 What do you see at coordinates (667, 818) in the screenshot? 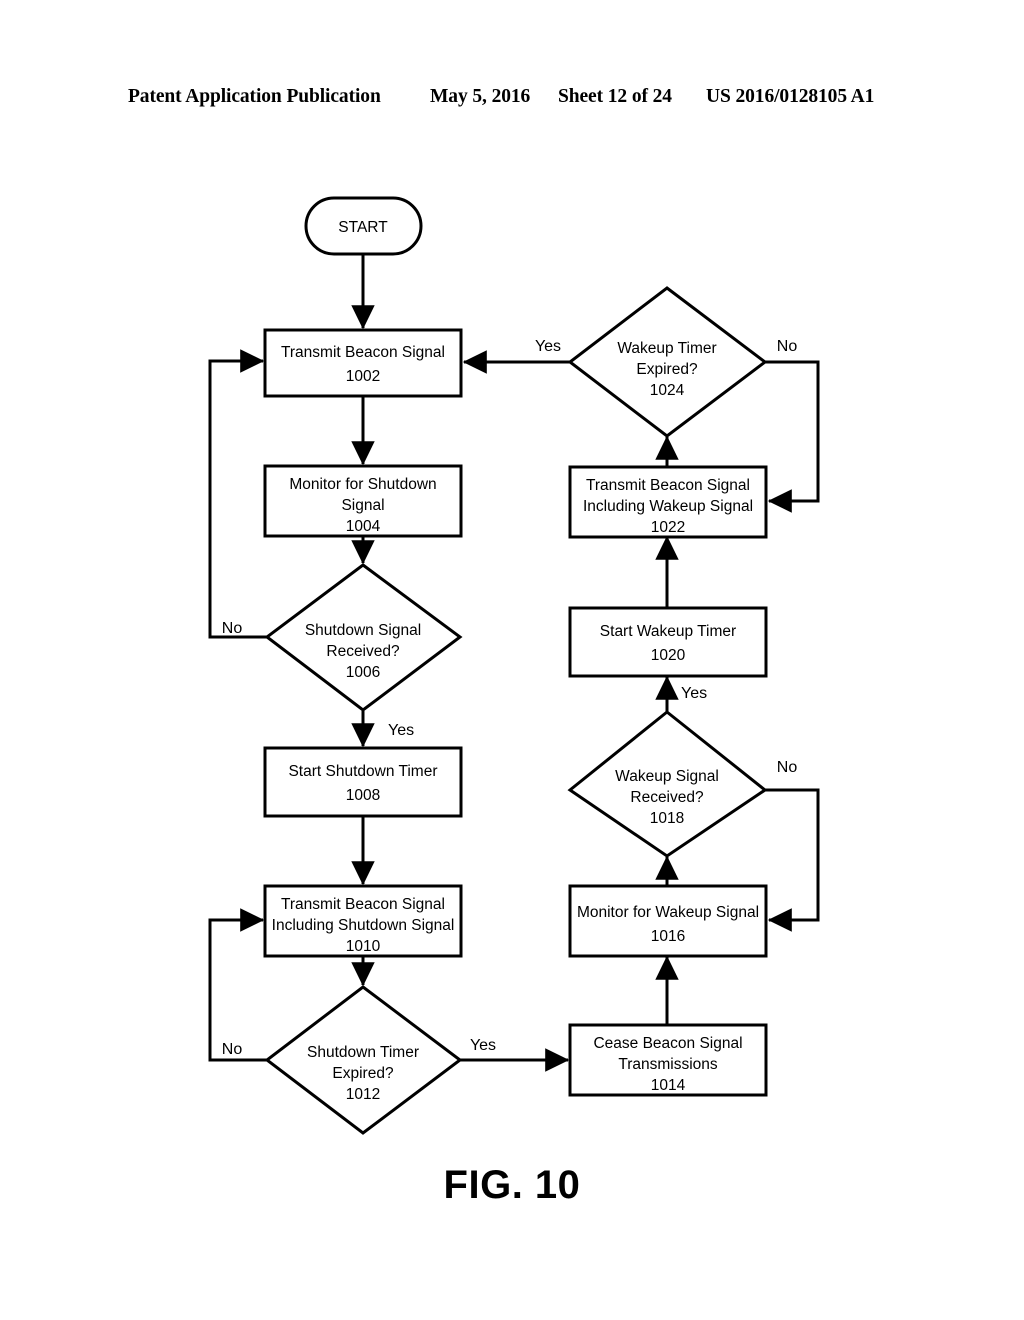
I see `node-1018-ref: 1018` at bounding box center [667, 818].